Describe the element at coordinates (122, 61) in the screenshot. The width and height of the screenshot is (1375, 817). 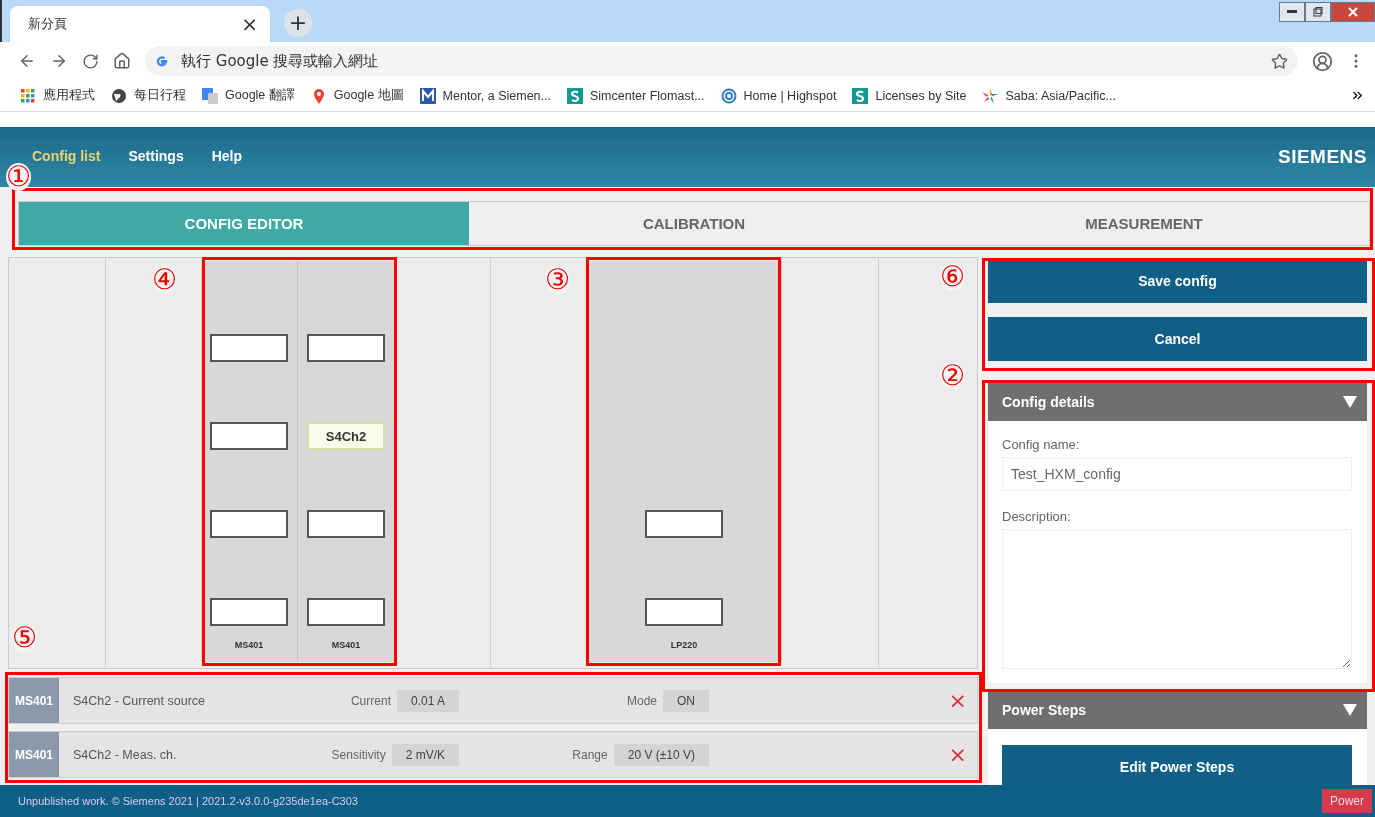
I see `home-icon` at that location.